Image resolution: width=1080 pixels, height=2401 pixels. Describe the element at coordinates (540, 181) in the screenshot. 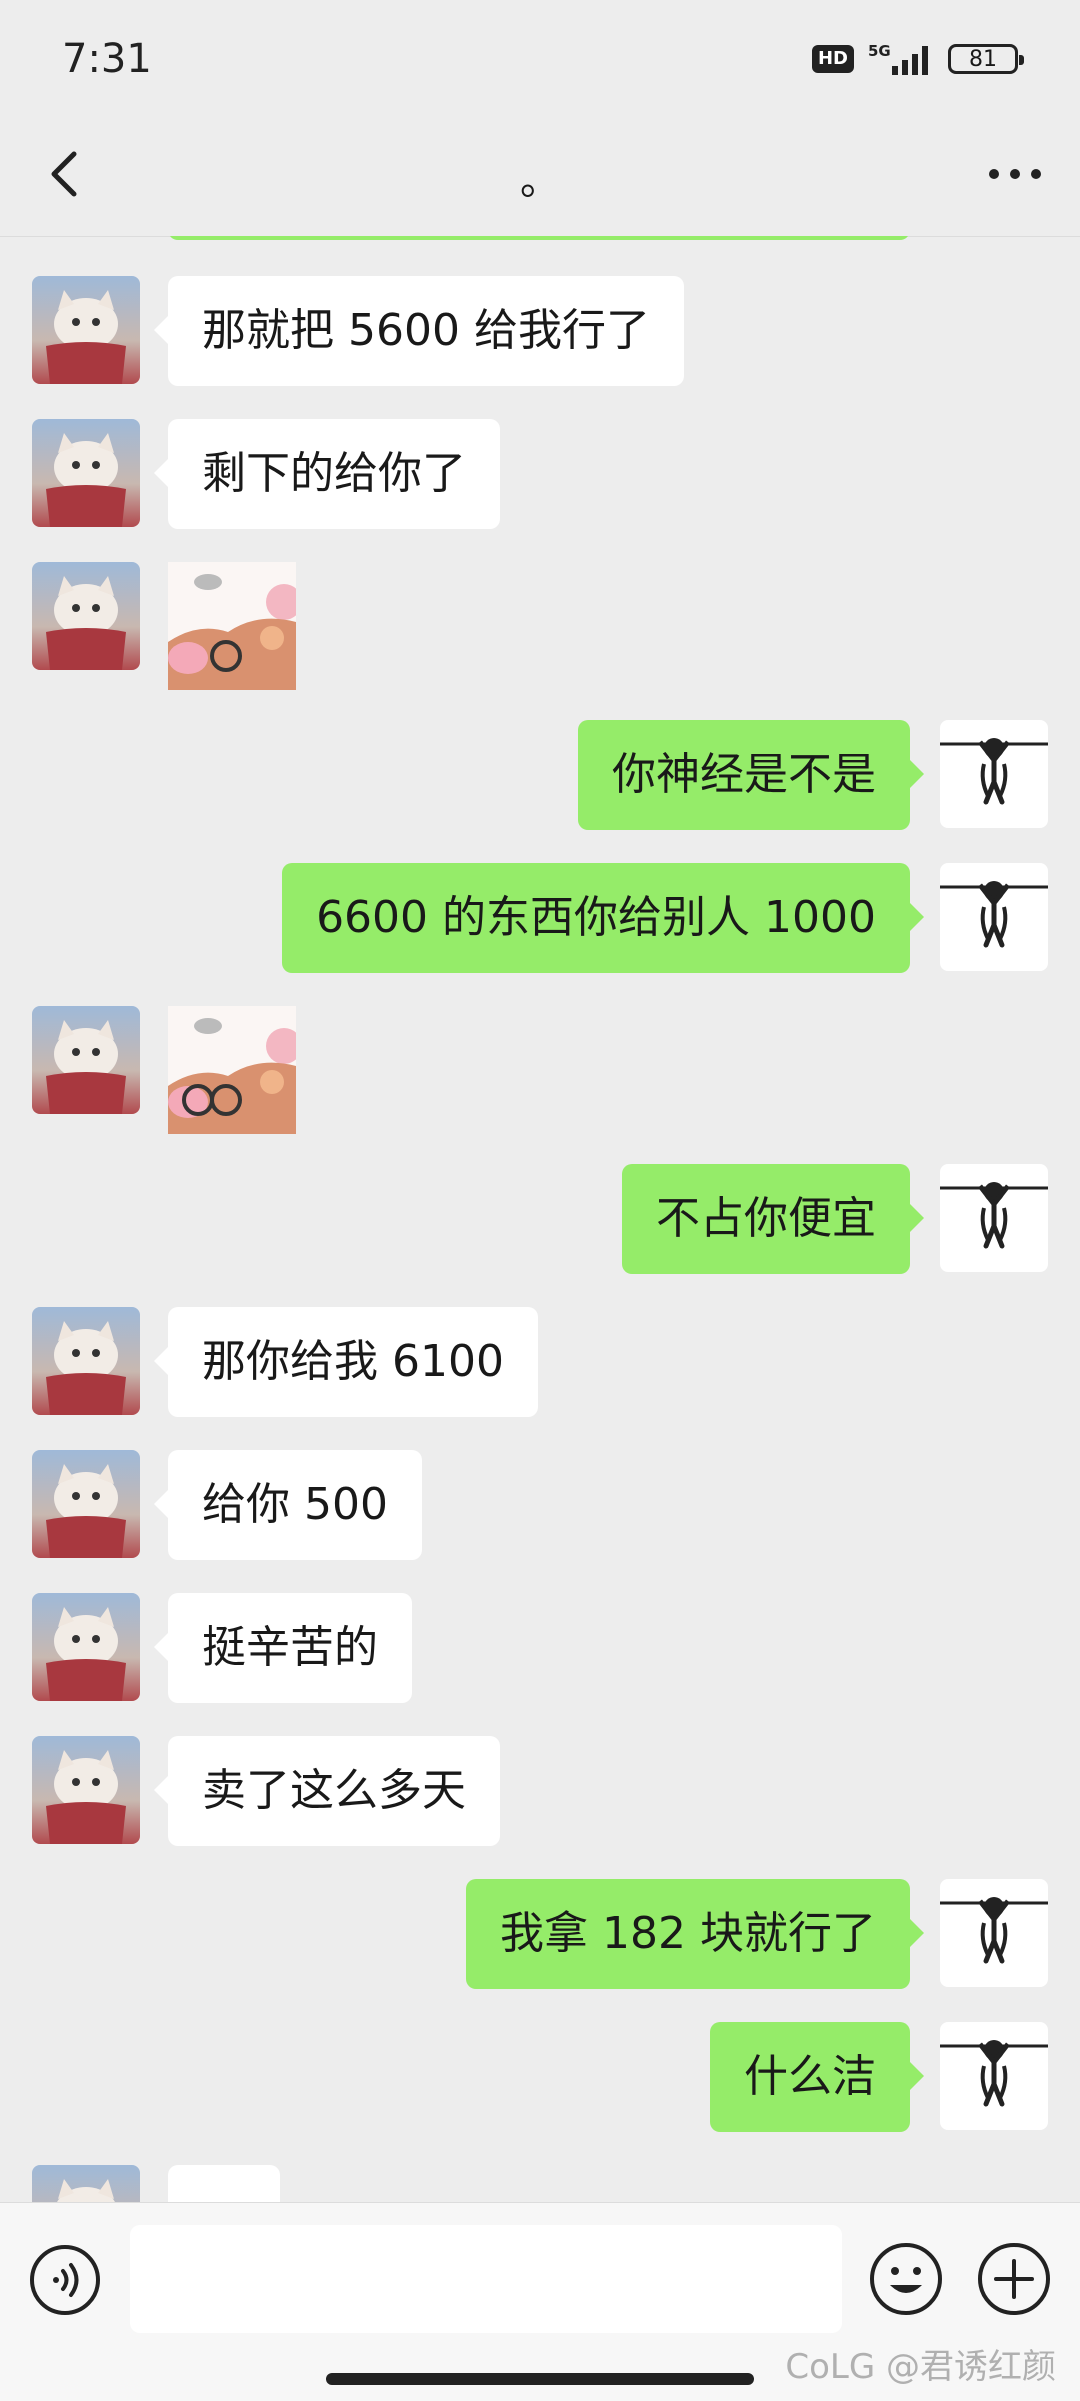

I see `chat-title: 。` at that location.